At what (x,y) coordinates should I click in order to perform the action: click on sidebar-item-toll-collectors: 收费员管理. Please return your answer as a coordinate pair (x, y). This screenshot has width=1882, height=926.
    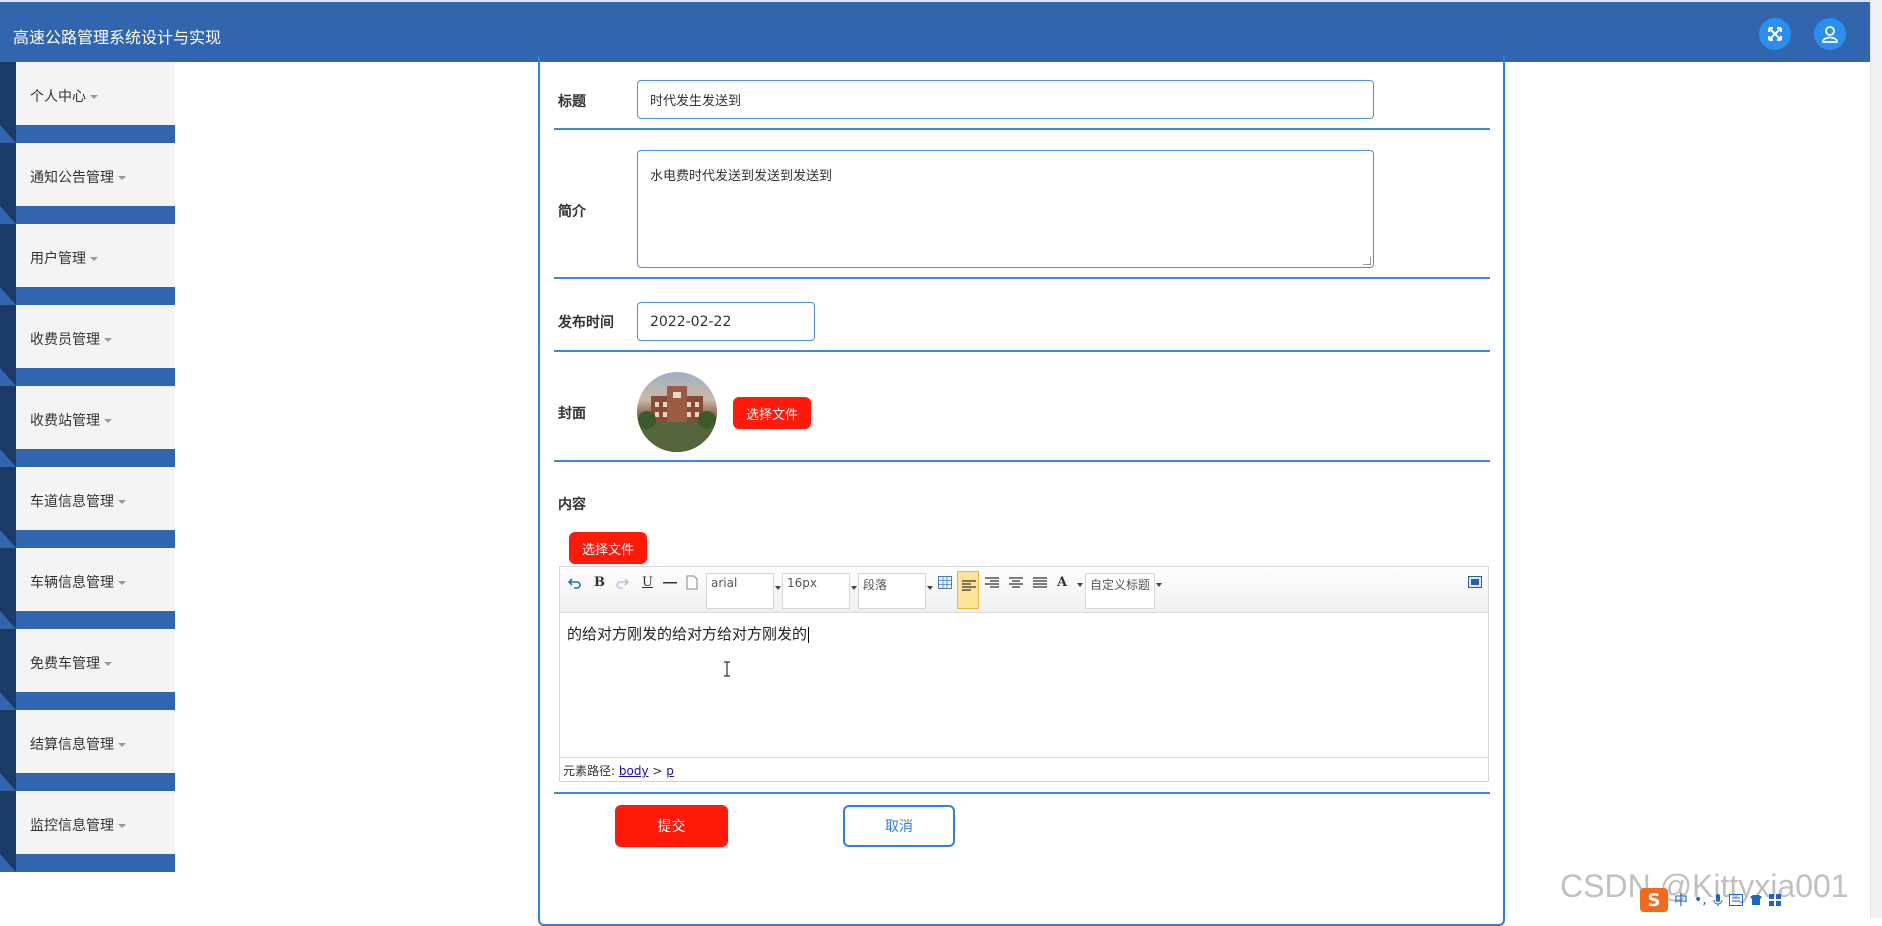
    Looking at the image, I should click on (87, 345).